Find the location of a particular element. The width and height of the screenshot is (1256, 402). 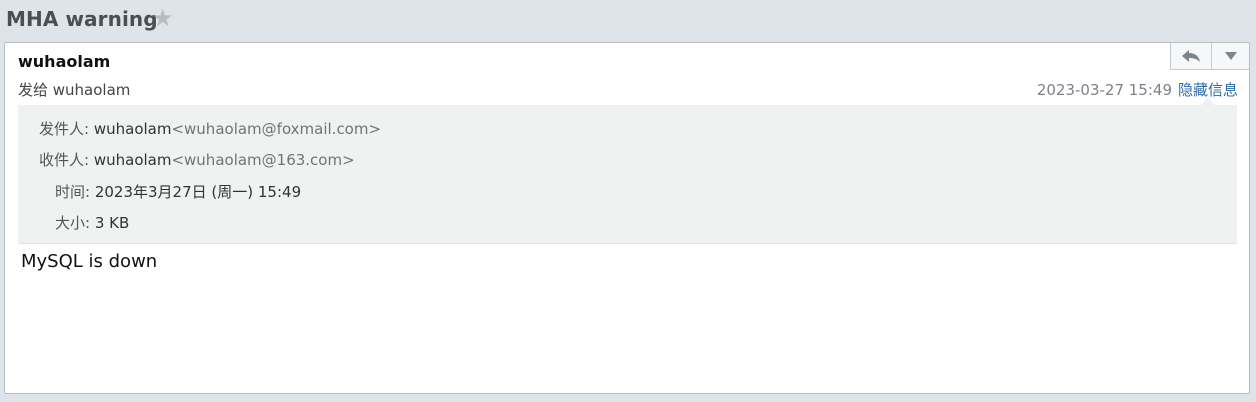

mail-meta: 2023-03-27 15:49 隐藏信息 is located at coordinates (1137, 89).